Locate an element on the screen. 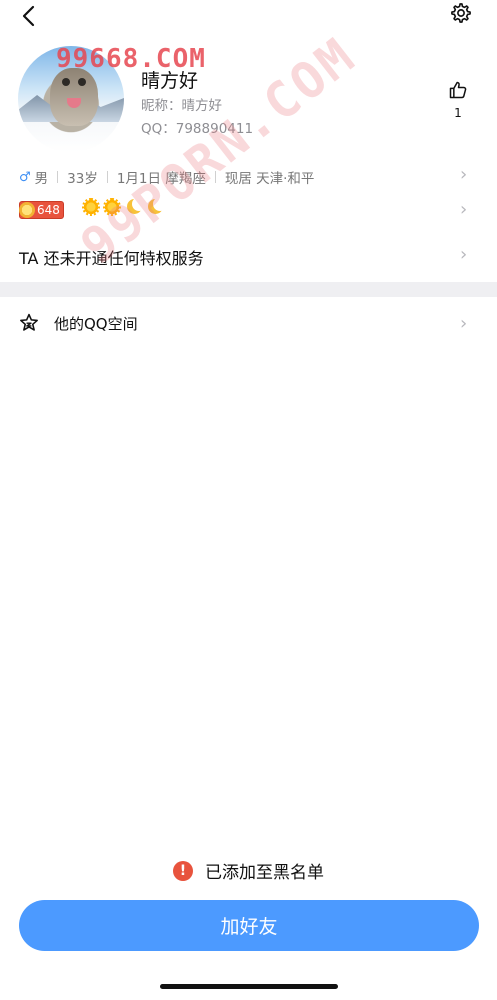 The width and height of the screenshot is (497, 1000). qzone-label: 他的QQ空间 is located at coordinates (96, 323).